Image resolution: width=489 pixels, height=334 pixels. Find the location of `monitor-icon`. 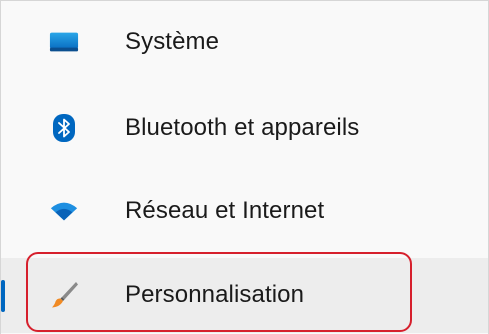

monitor-icon is located at coordinates (64, 42).